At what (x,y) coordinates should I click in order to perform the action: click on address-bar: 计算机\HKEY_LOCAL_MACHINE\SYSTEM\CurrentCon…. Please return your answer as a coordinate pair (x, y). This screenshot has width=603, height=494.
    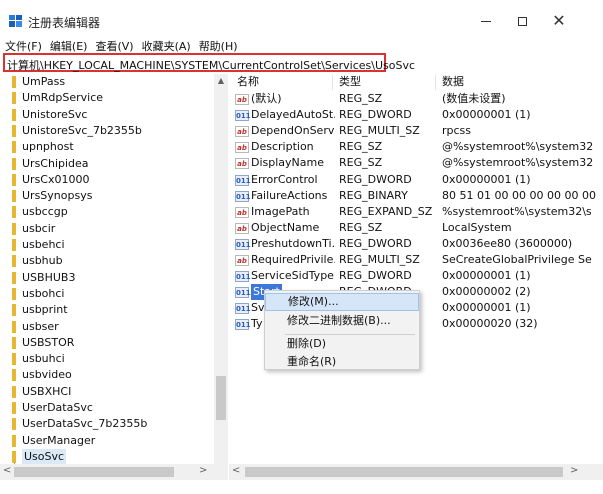
    Looking at the image, I should click on (209, 62).